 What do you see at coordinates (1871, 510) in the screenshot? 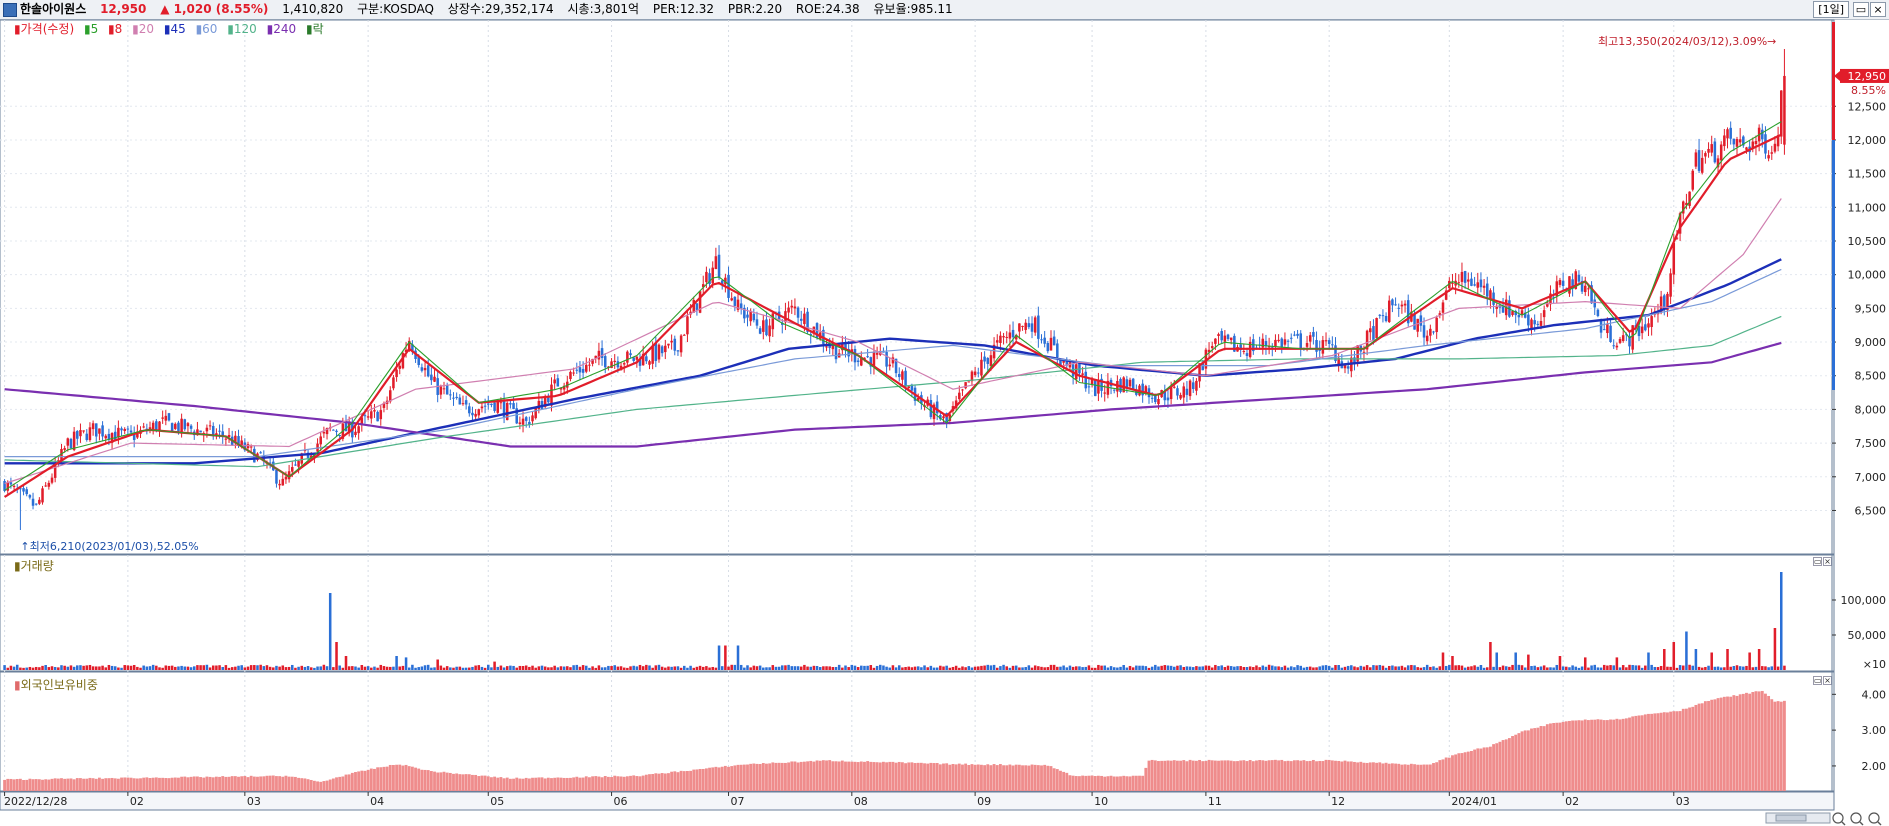
I see `price-tick-label: 6,500` at bounding box center [1871, 510].